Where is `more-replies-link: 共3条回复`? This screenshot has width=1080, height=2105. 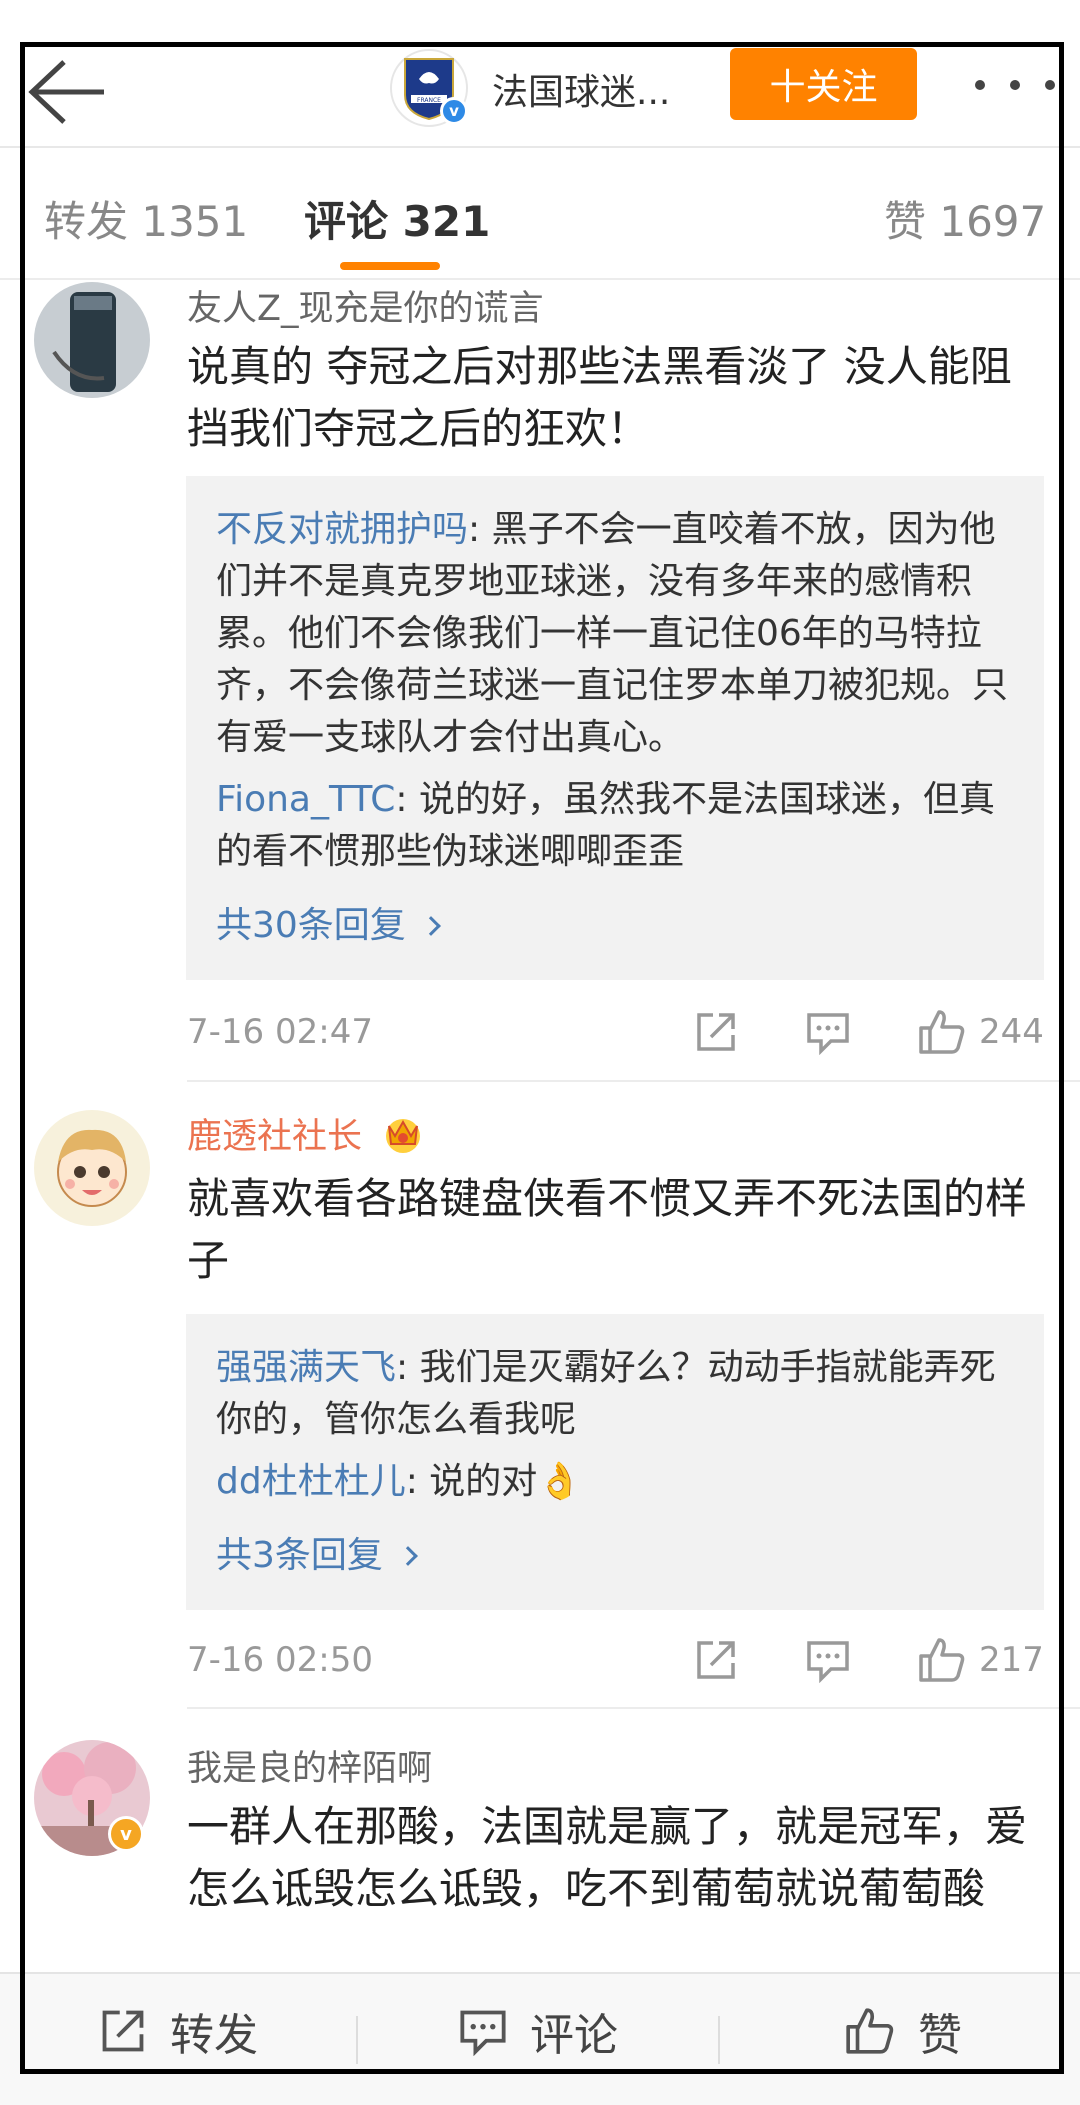 more-replies-link: 共3条回复 is located at coordinates (317, 1556).